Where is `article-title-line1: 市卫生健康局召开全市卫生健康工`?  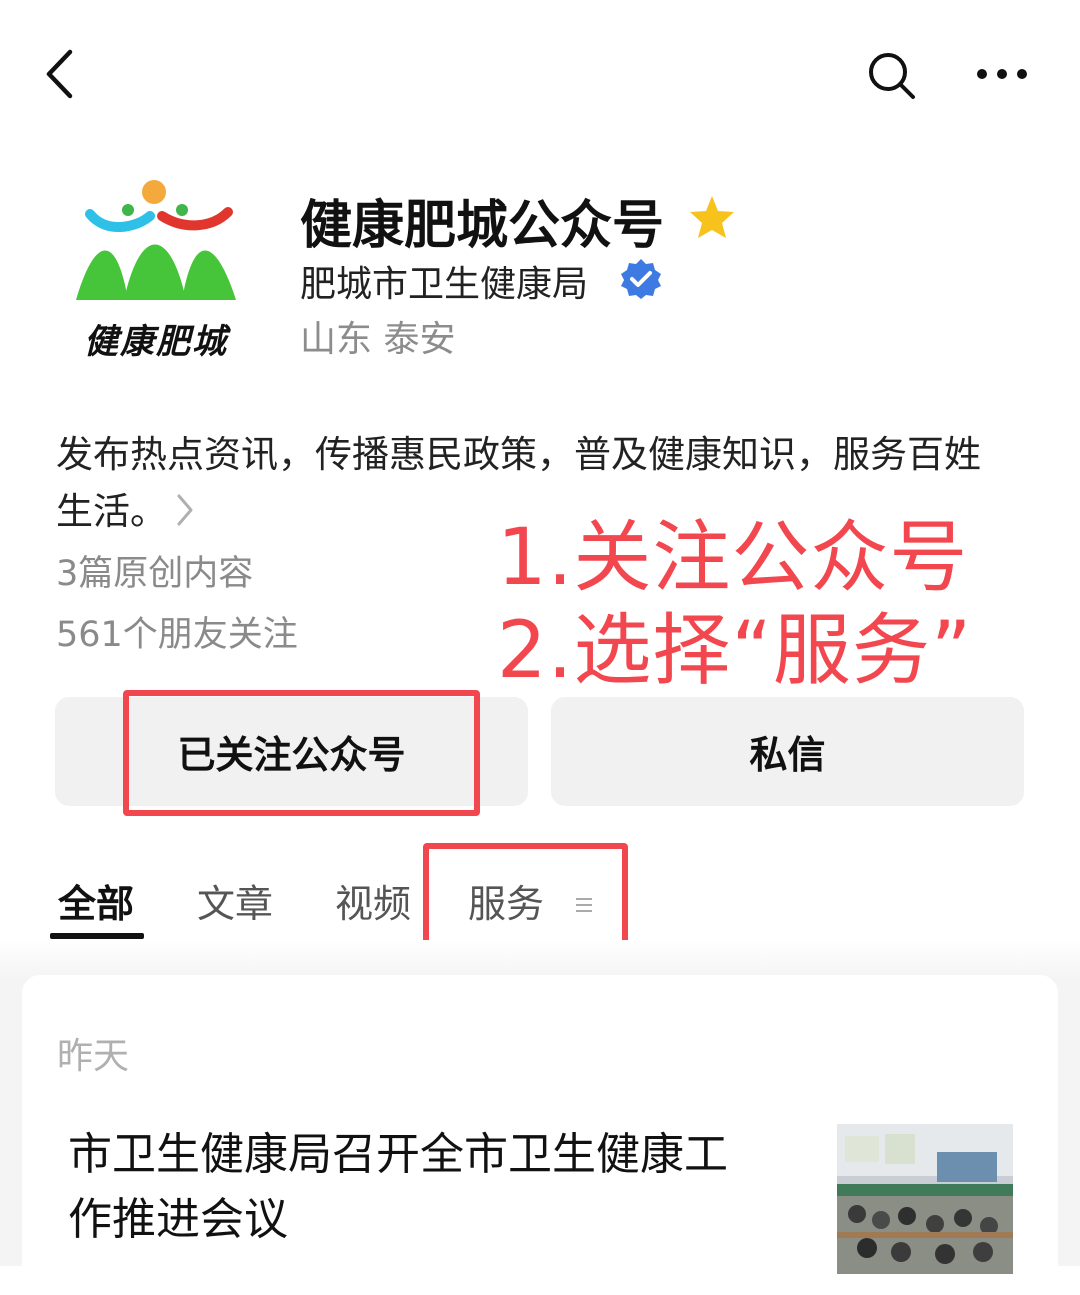
article-title-line1: 市卫生健康局召开全市卫生健康工 is located at coordinates (398, 1150).